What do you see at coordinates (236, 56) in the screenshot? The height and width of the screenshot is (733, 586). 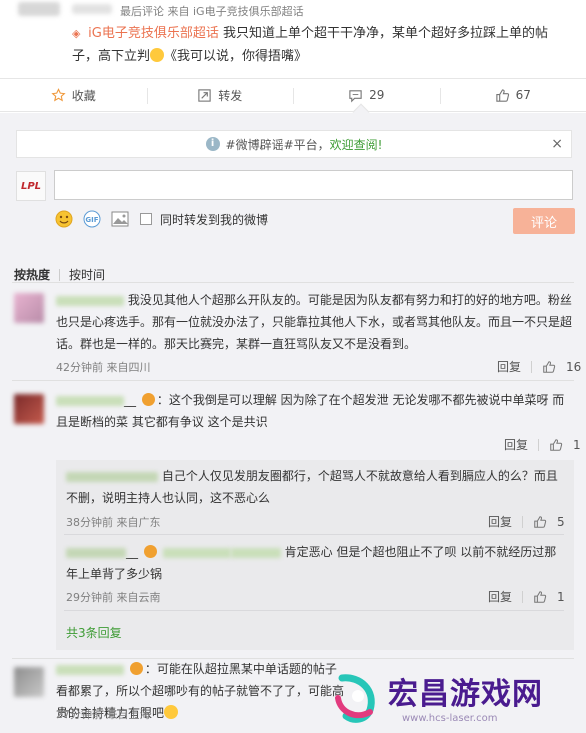 I see `post-text-end: 《我可以说，你得捂嘴》` at bounding box center [236, 56].